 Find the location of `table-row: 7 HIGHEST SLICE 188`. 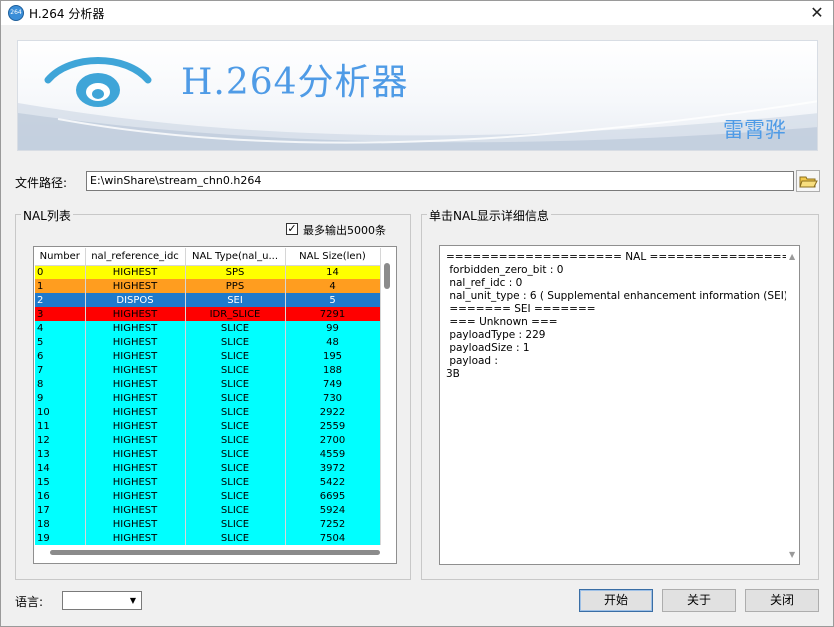

table-row: 7 HIGHEST SLICE 188 is located at coordinates (208, 370).